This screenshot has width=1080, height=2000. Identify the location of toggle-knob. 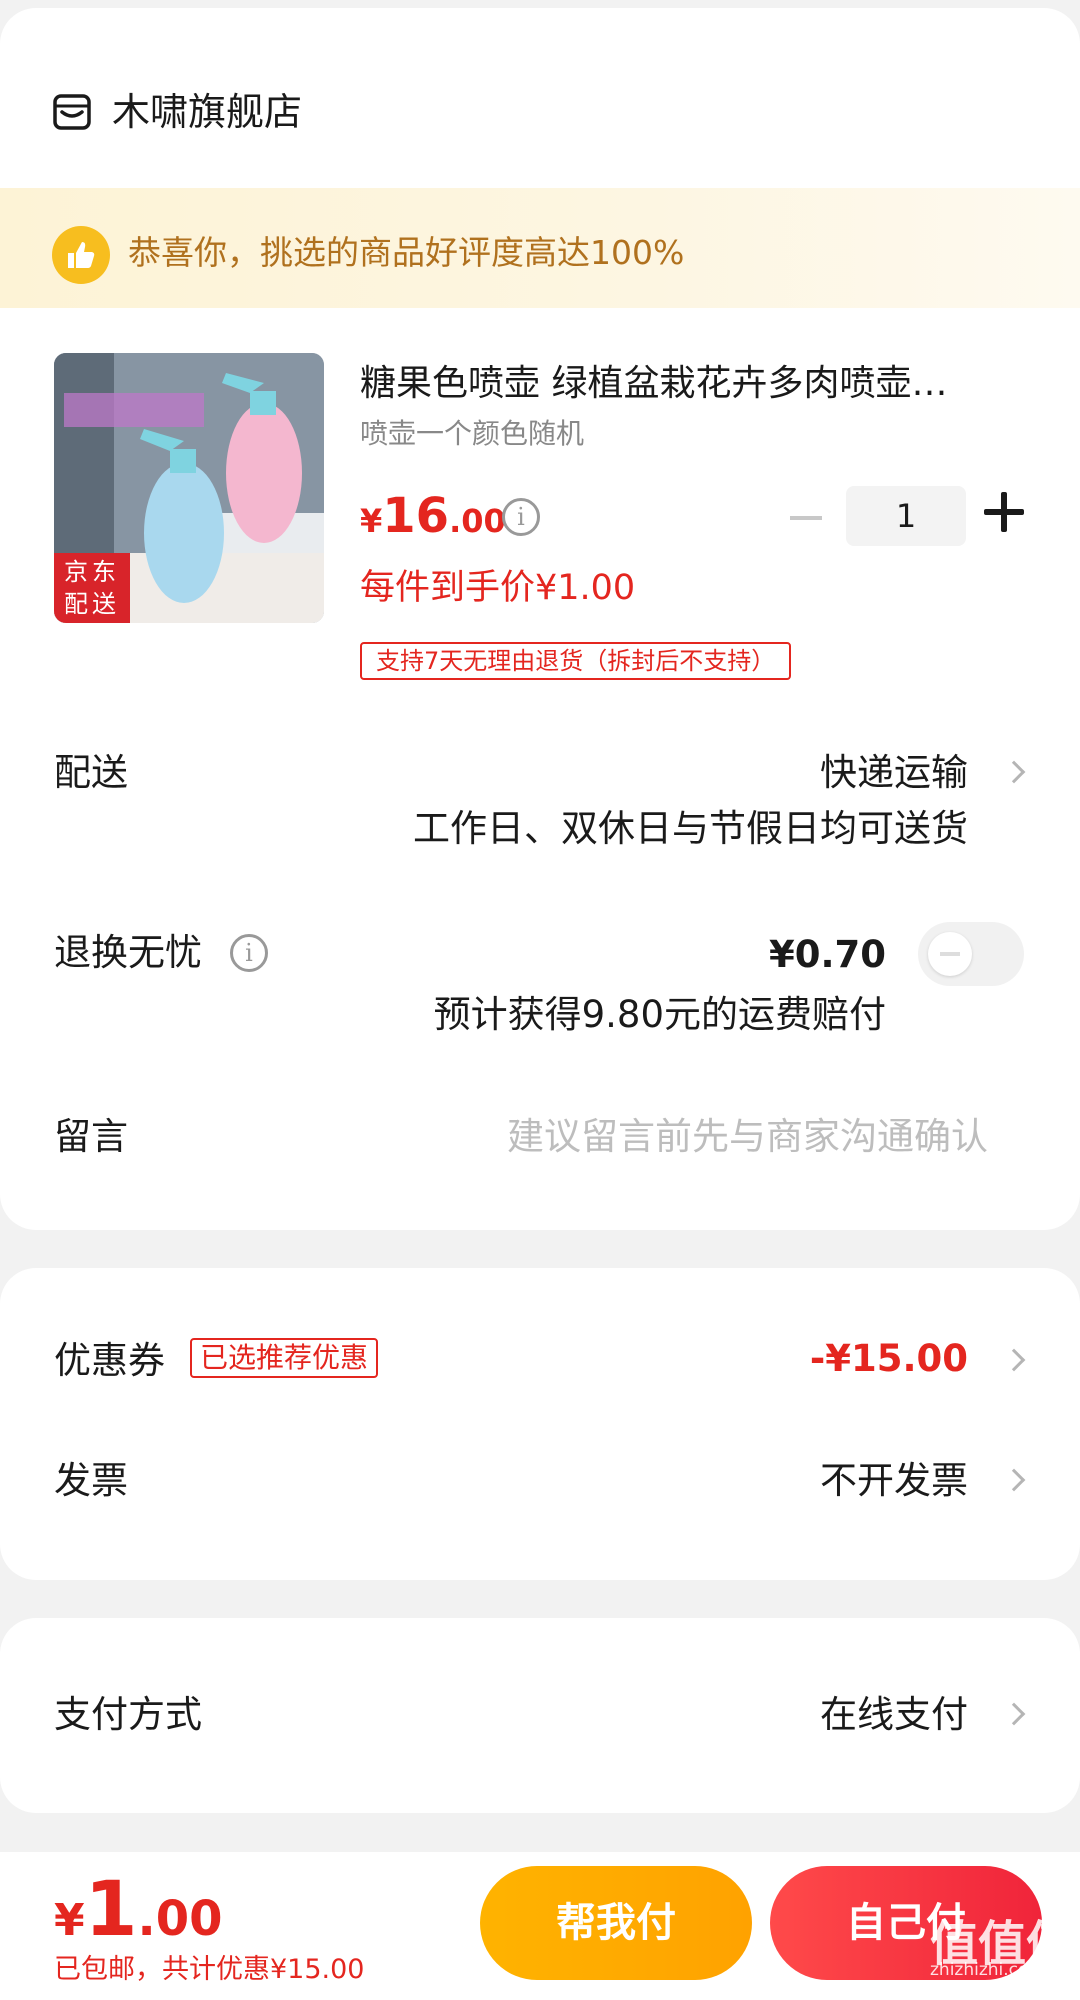
(950, 954).